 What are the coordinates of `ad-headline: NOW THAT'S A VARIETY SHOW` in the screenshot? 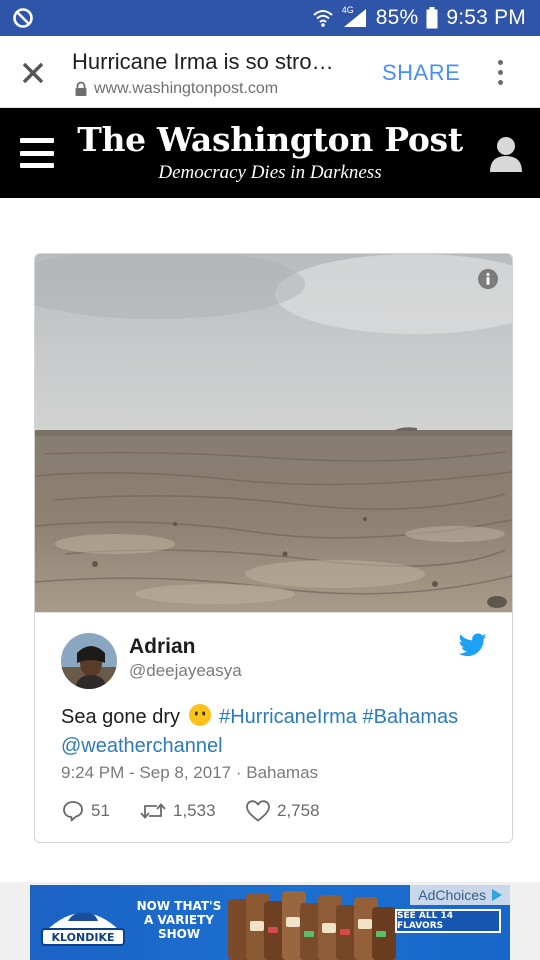 It's located at (179, 920).